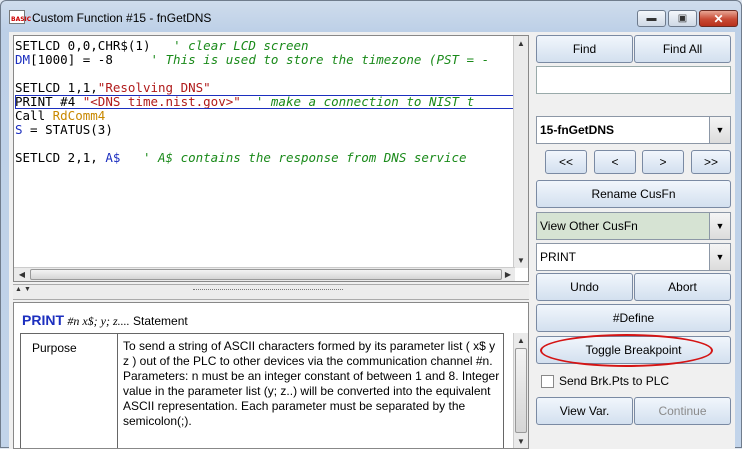  What do you see at coordinates (252, 130) in the screenshot?
I see `code-line: S = STATUS(3)` at bounding box center [252, 130].